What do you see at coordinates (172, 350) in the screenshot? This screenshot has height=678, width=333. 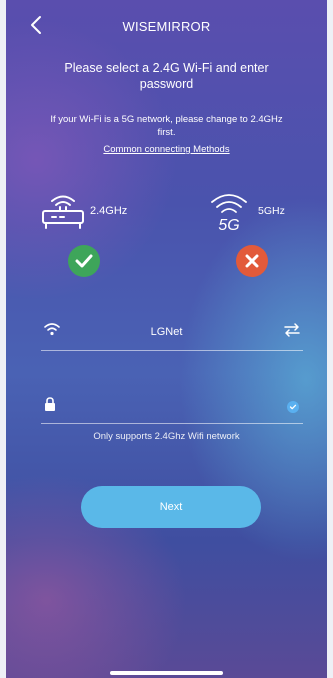 I see `ssid-divider` at bounding box center [172, 350].